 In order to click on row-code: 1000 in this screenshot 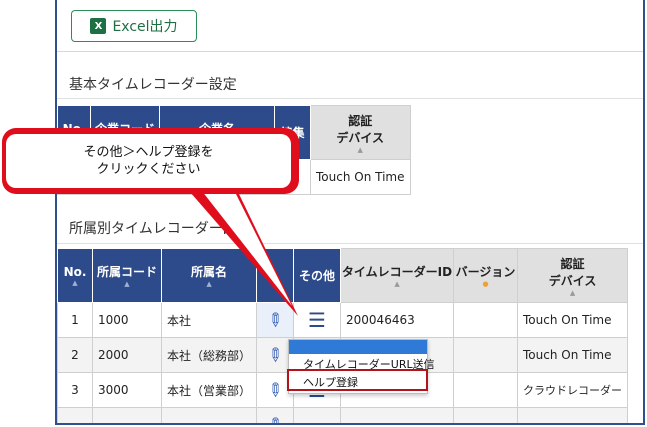, I will do `click(127, 320)`.